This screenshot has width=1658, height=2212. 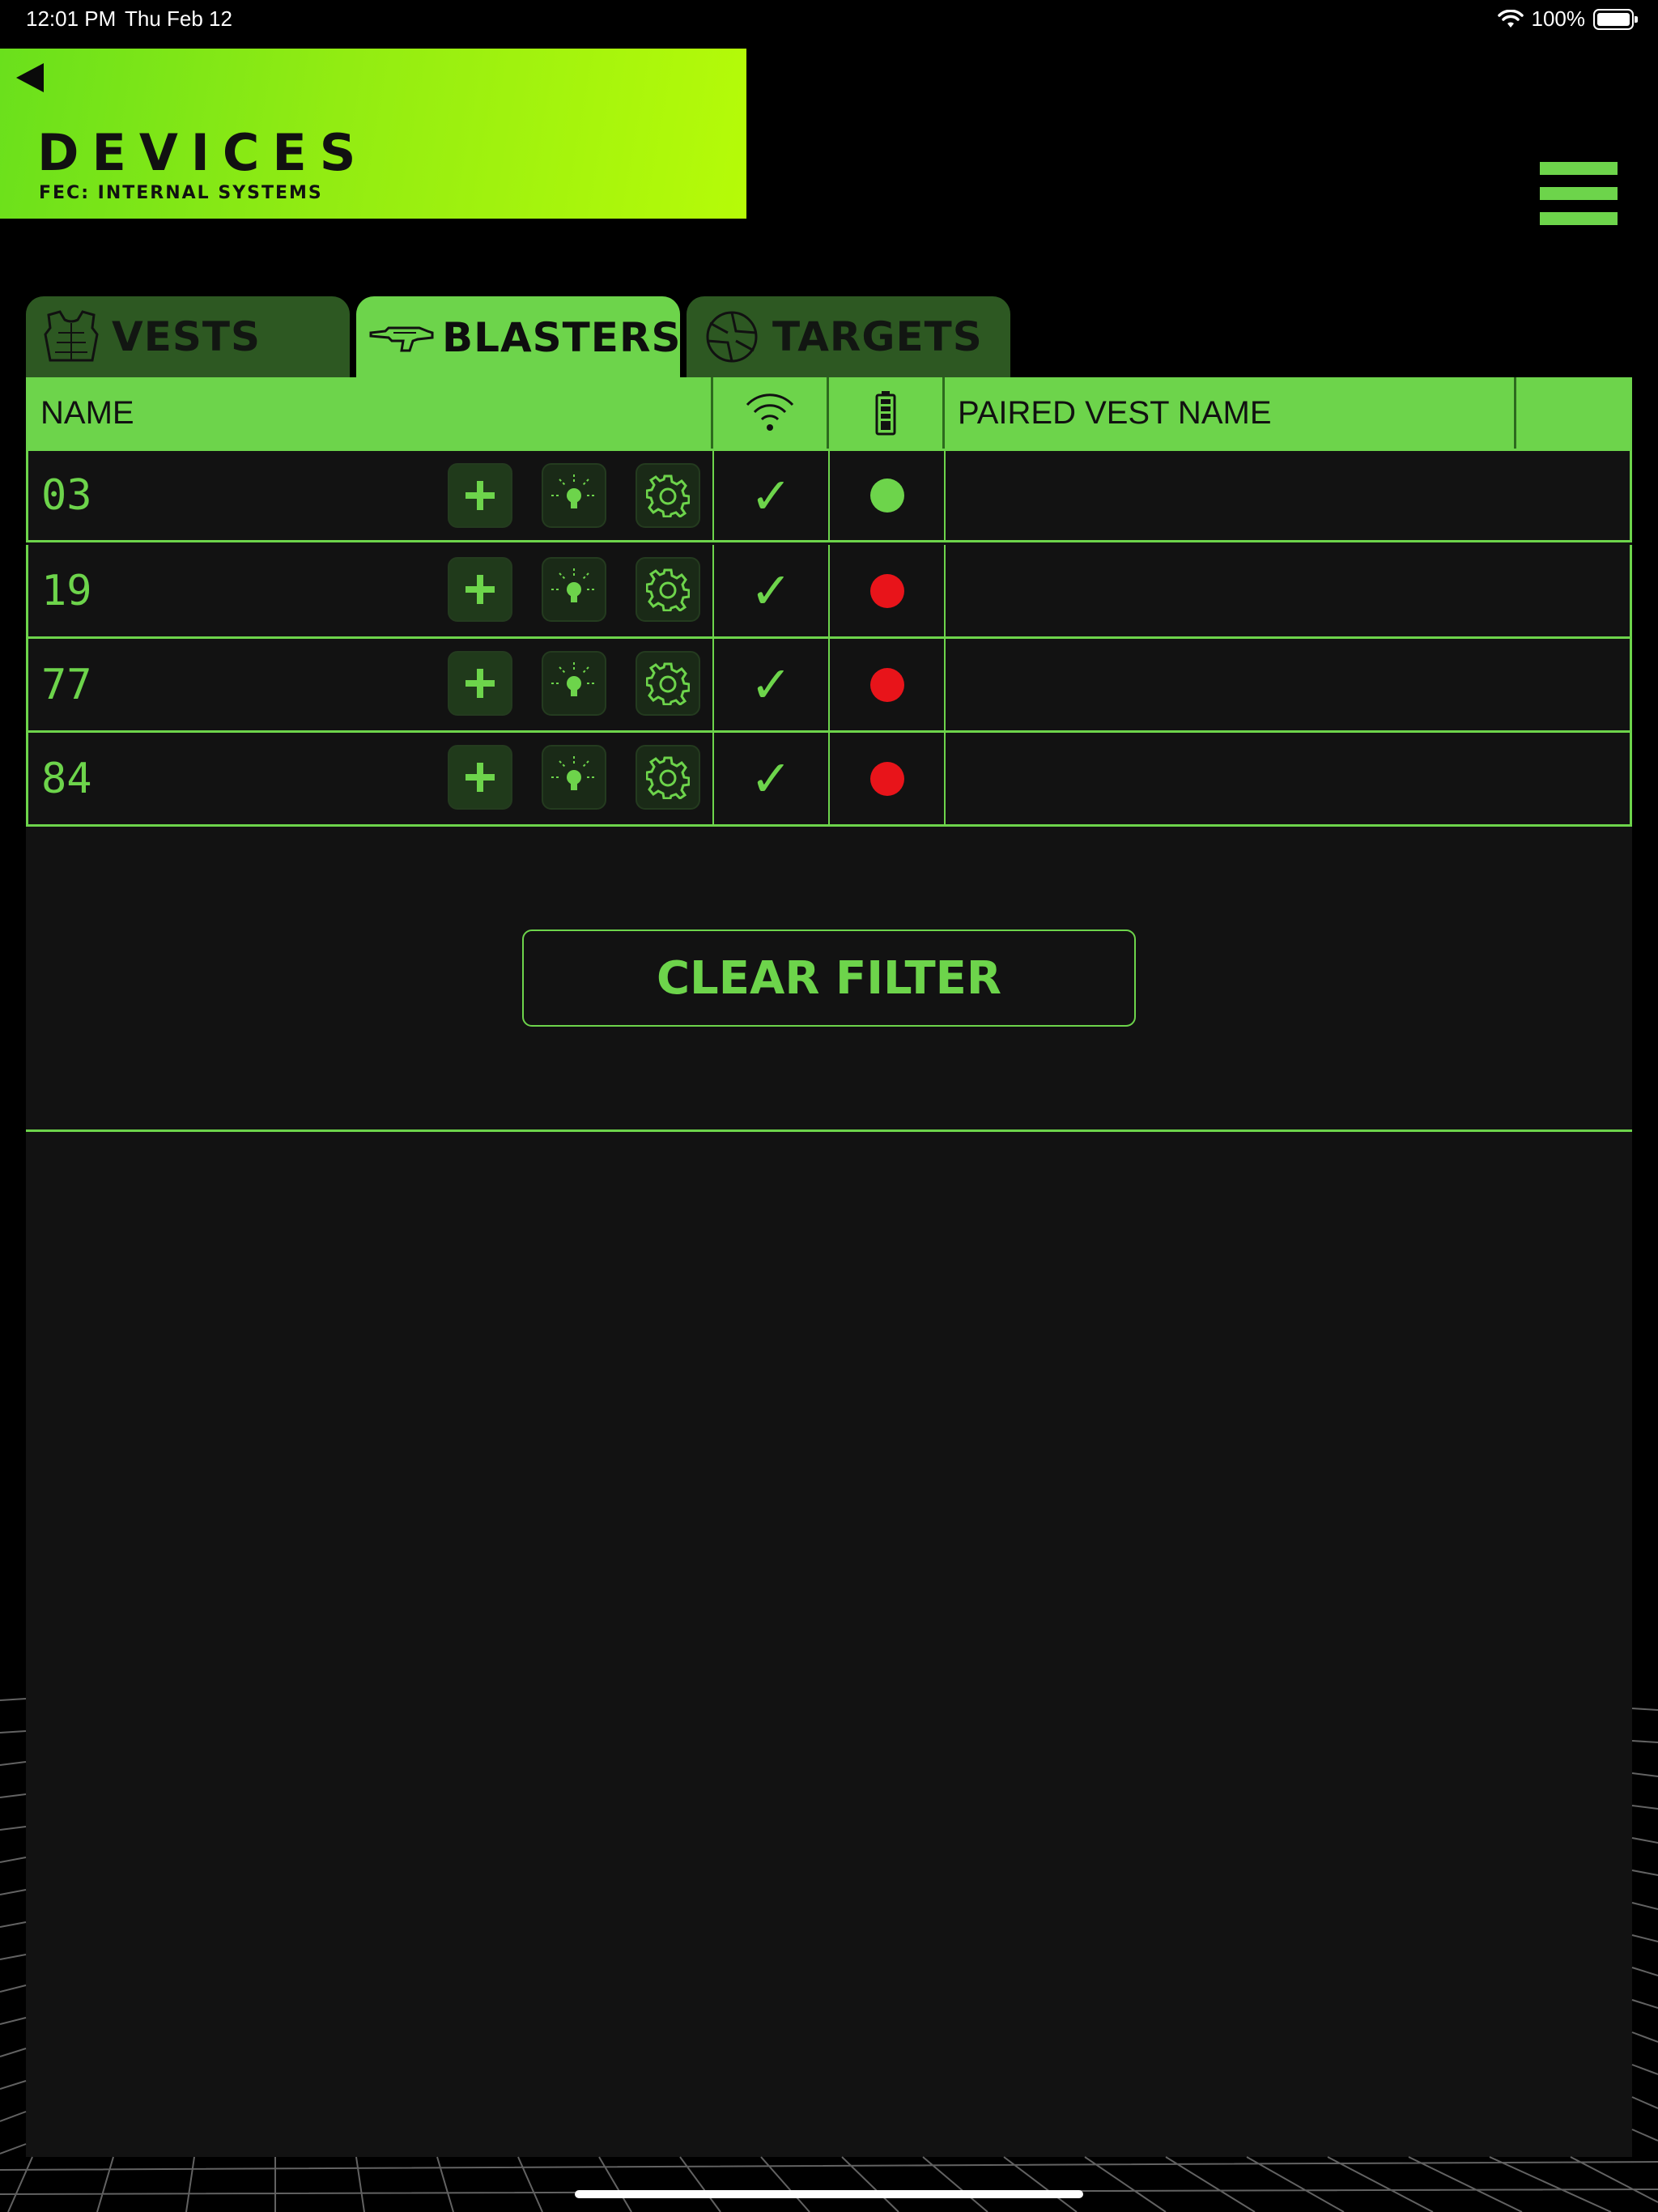 What do you see at coordinates (1558, 19) in the screenshot?
I see `battery-percent: 100%` at bounding box center [1558, 19].